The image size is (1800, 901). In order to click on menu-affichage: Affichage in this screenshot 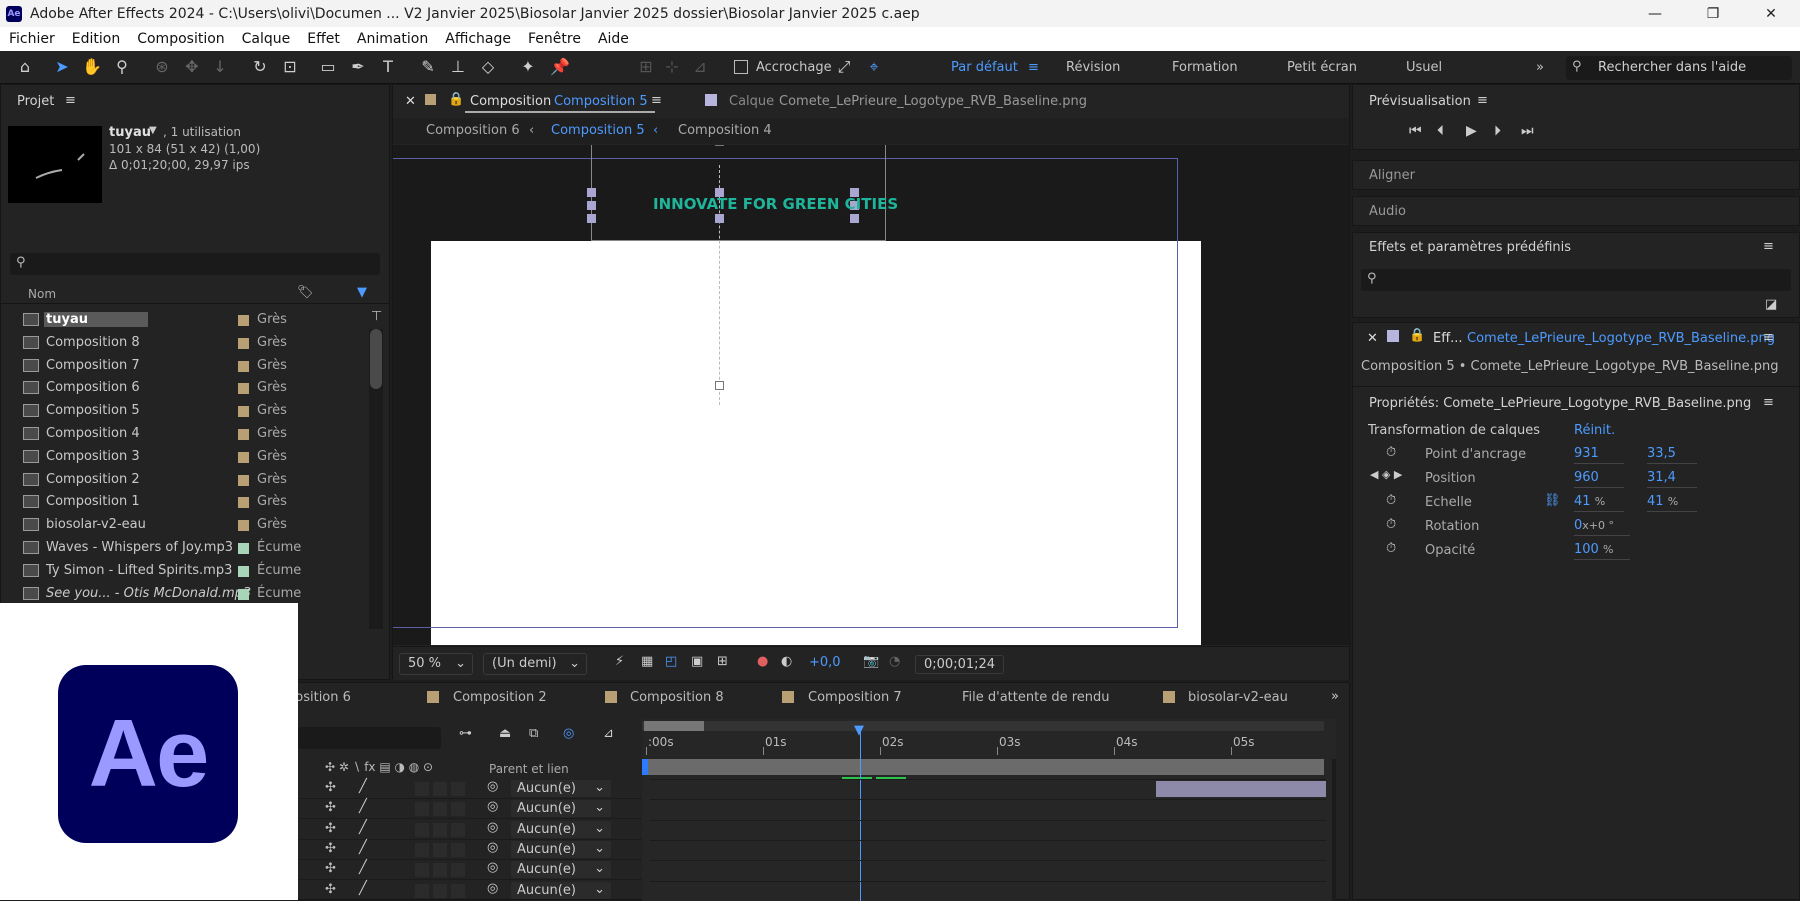, I will do `click(478, 39)`.